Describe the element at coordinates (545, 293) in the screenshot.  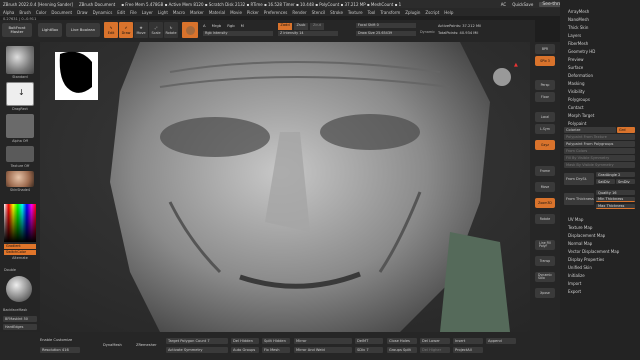
I see `nav-xpose-button: Xpose` at that location.